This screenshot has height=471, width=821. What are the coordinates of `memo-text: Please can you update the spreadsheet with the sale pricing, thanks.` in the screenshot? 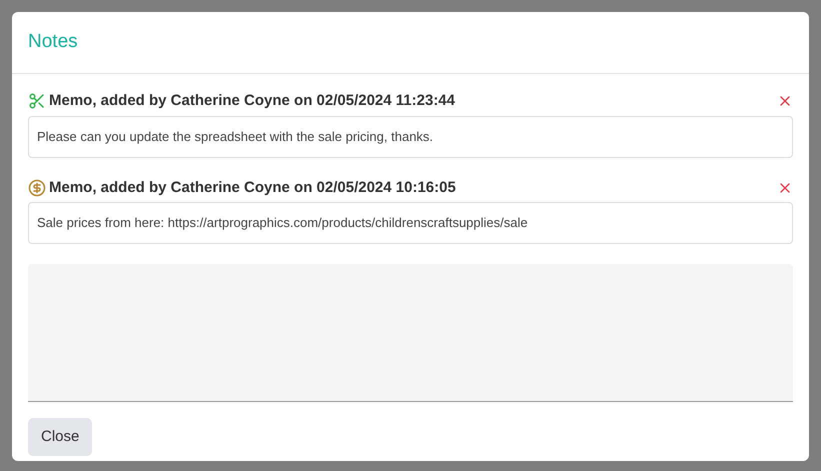 It's located at (410, 137).